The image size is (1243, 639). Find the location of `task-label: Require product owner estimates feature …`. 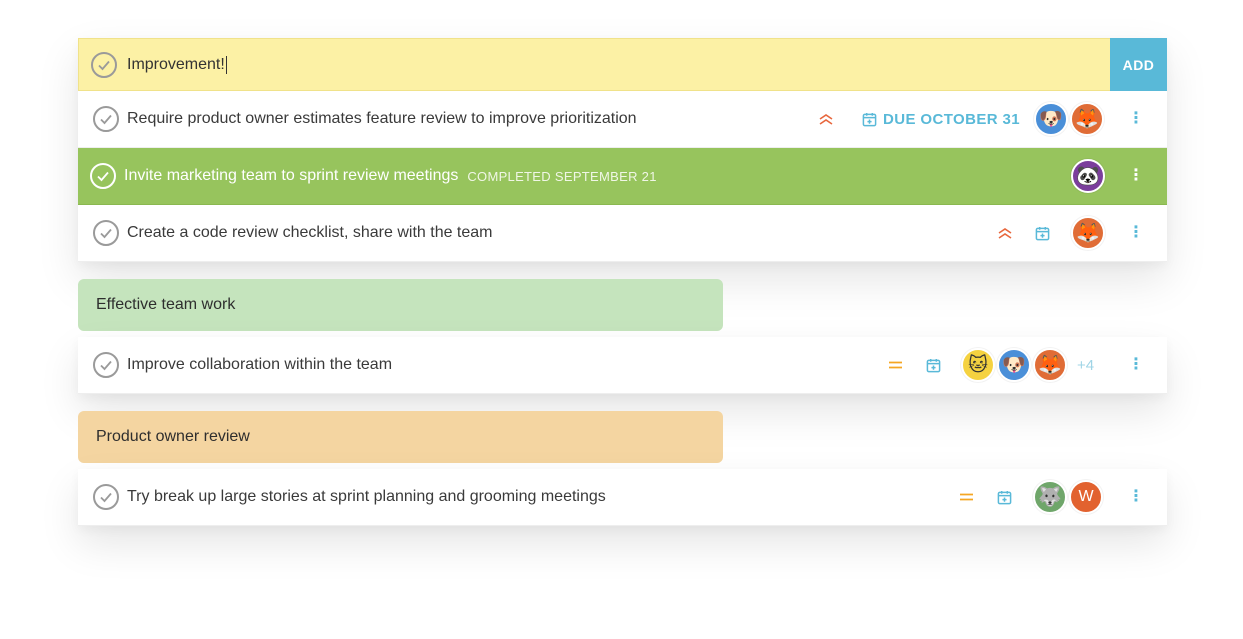

task-label: Require product owner estimates feature … is located at coordinates (382, 118).